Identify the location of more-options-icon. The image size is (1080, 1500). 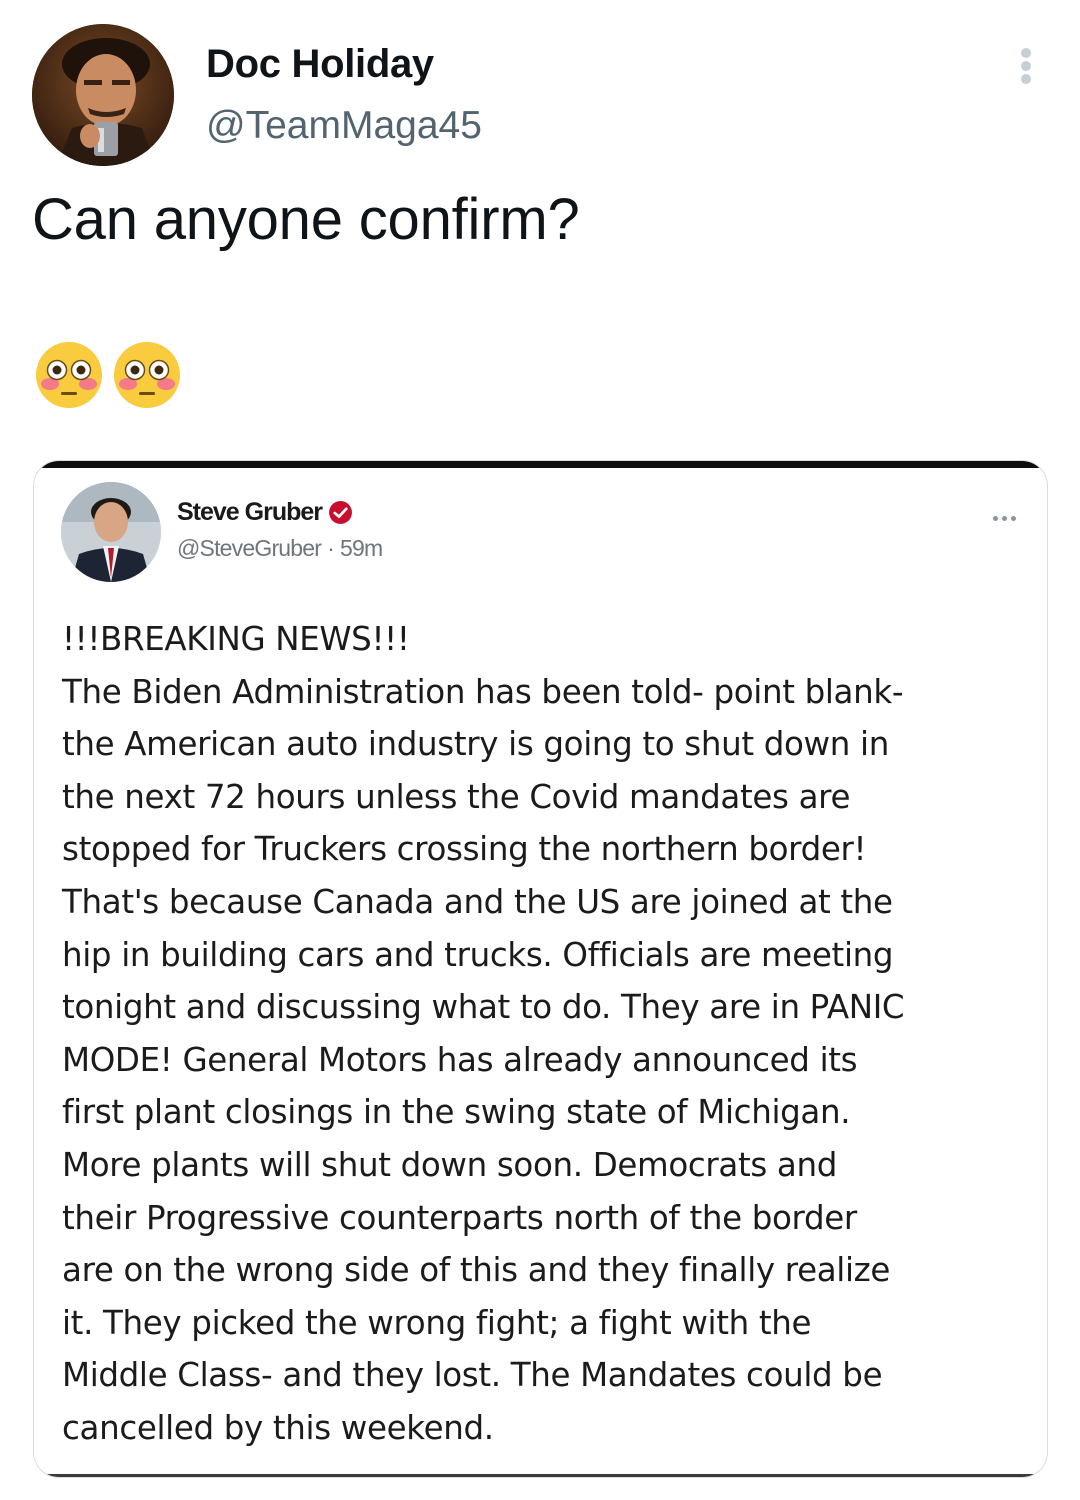
(1026, 66).